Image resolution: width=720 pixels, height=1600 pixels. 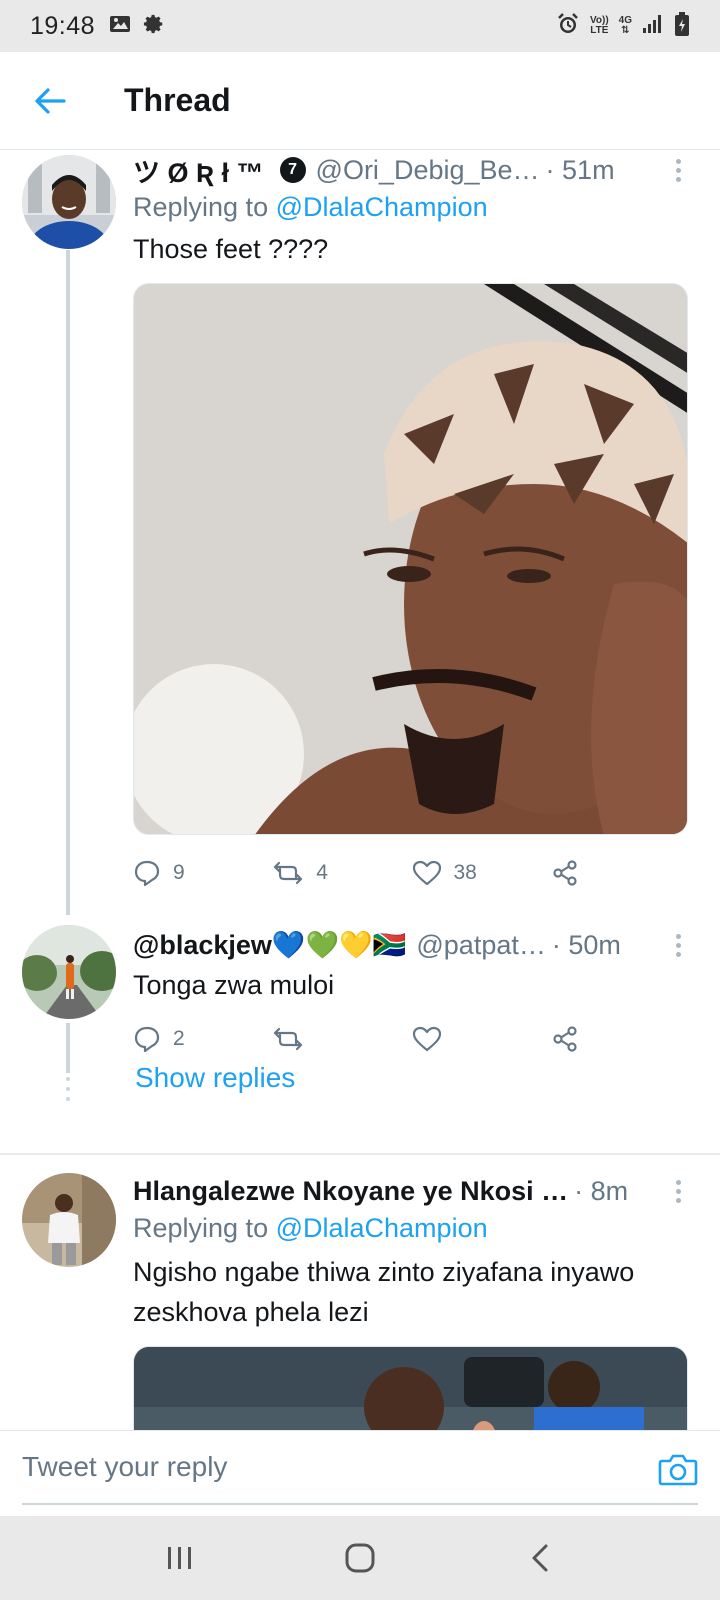 What do you see at coordinates (215, 1078) in the screenshot?
I see `show-replies-link: Show replies` at bounding box center [215, 1078].